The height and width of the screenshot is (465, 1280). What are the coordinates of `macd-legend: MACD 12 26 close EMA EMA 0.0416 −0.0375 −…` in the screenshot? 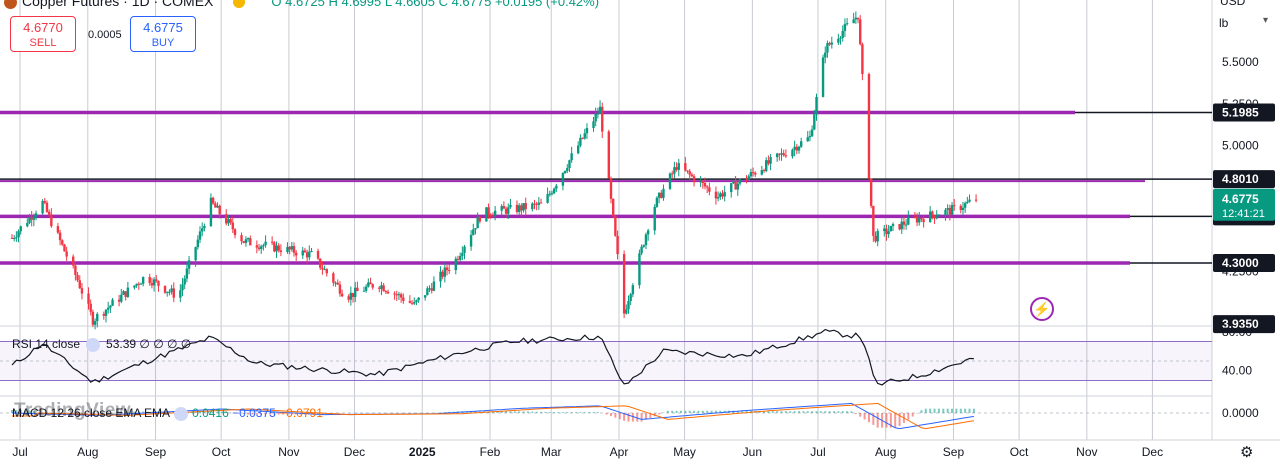 It's located at (167, 413).